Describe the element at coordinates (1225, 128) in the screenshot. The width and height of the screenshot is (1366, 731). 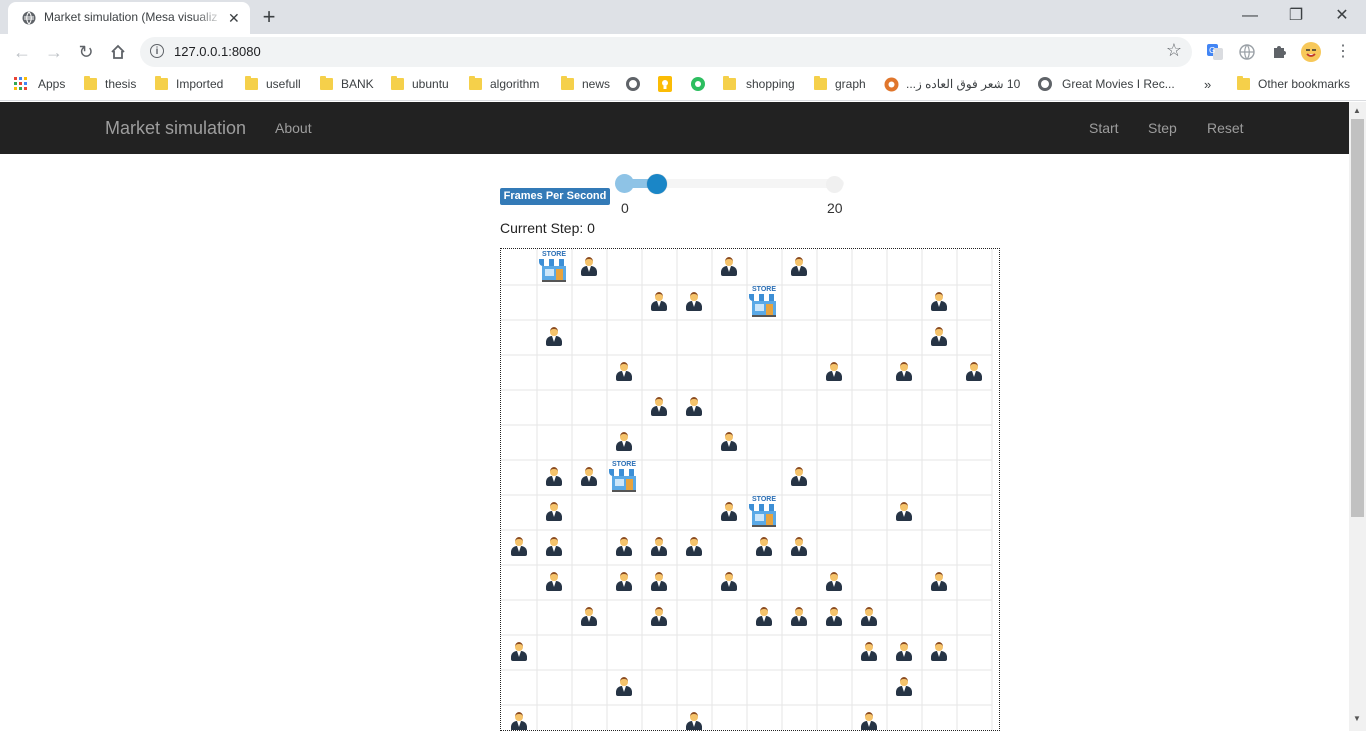
I see `reset-button: Reset` at that location.